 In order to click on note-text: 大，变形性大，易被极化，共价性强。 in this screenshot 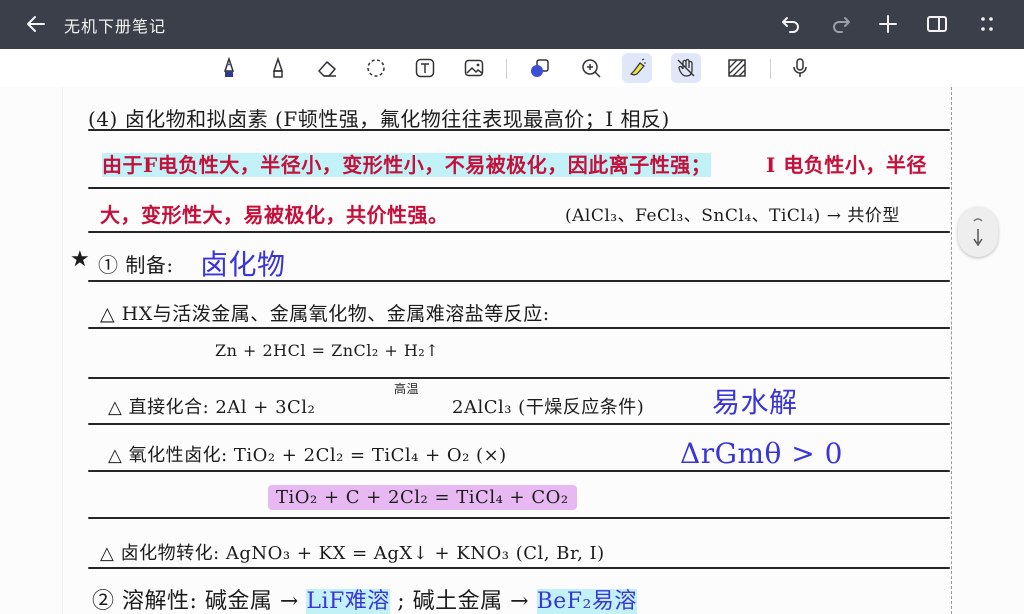, I will do `click(274, 215)`.